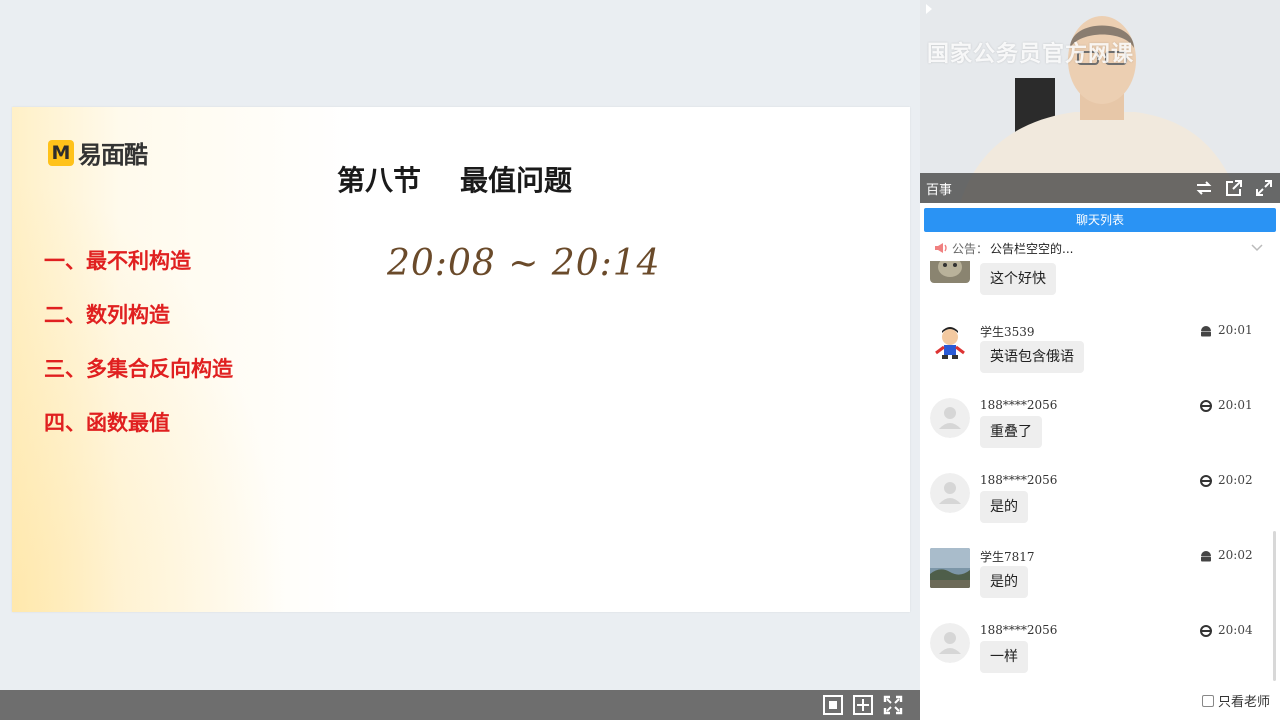 The height and width of the screenshot is (720, 1280). I want to click on logo-text: 易面酷, so click(113, 155).